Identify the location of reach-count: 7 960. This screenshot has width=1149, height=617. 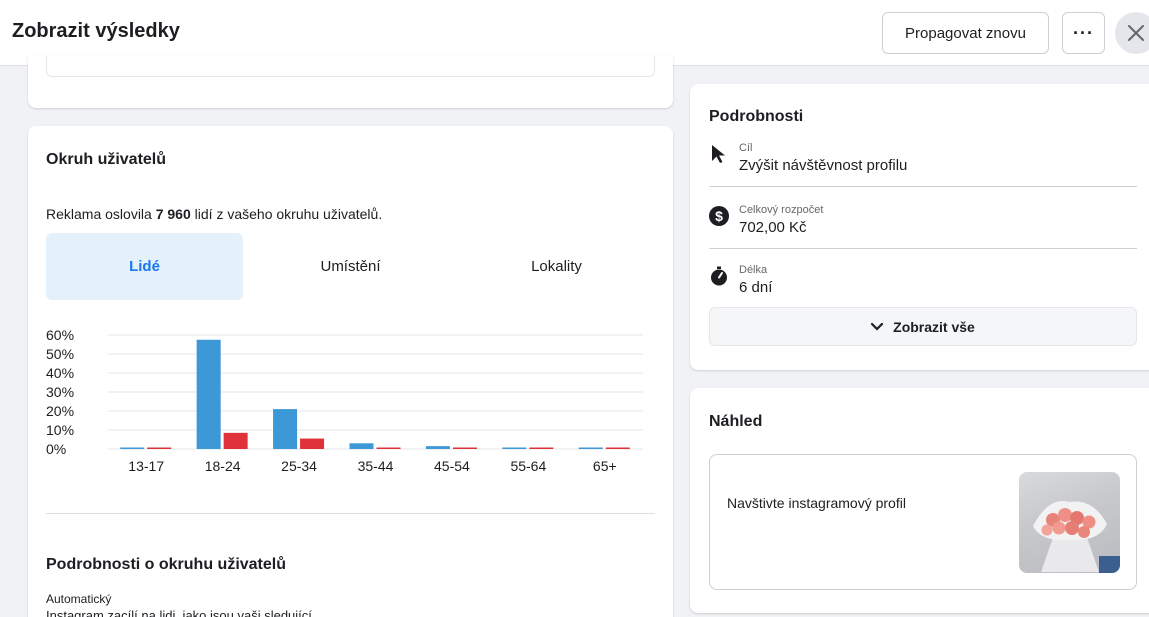
(173, 214).